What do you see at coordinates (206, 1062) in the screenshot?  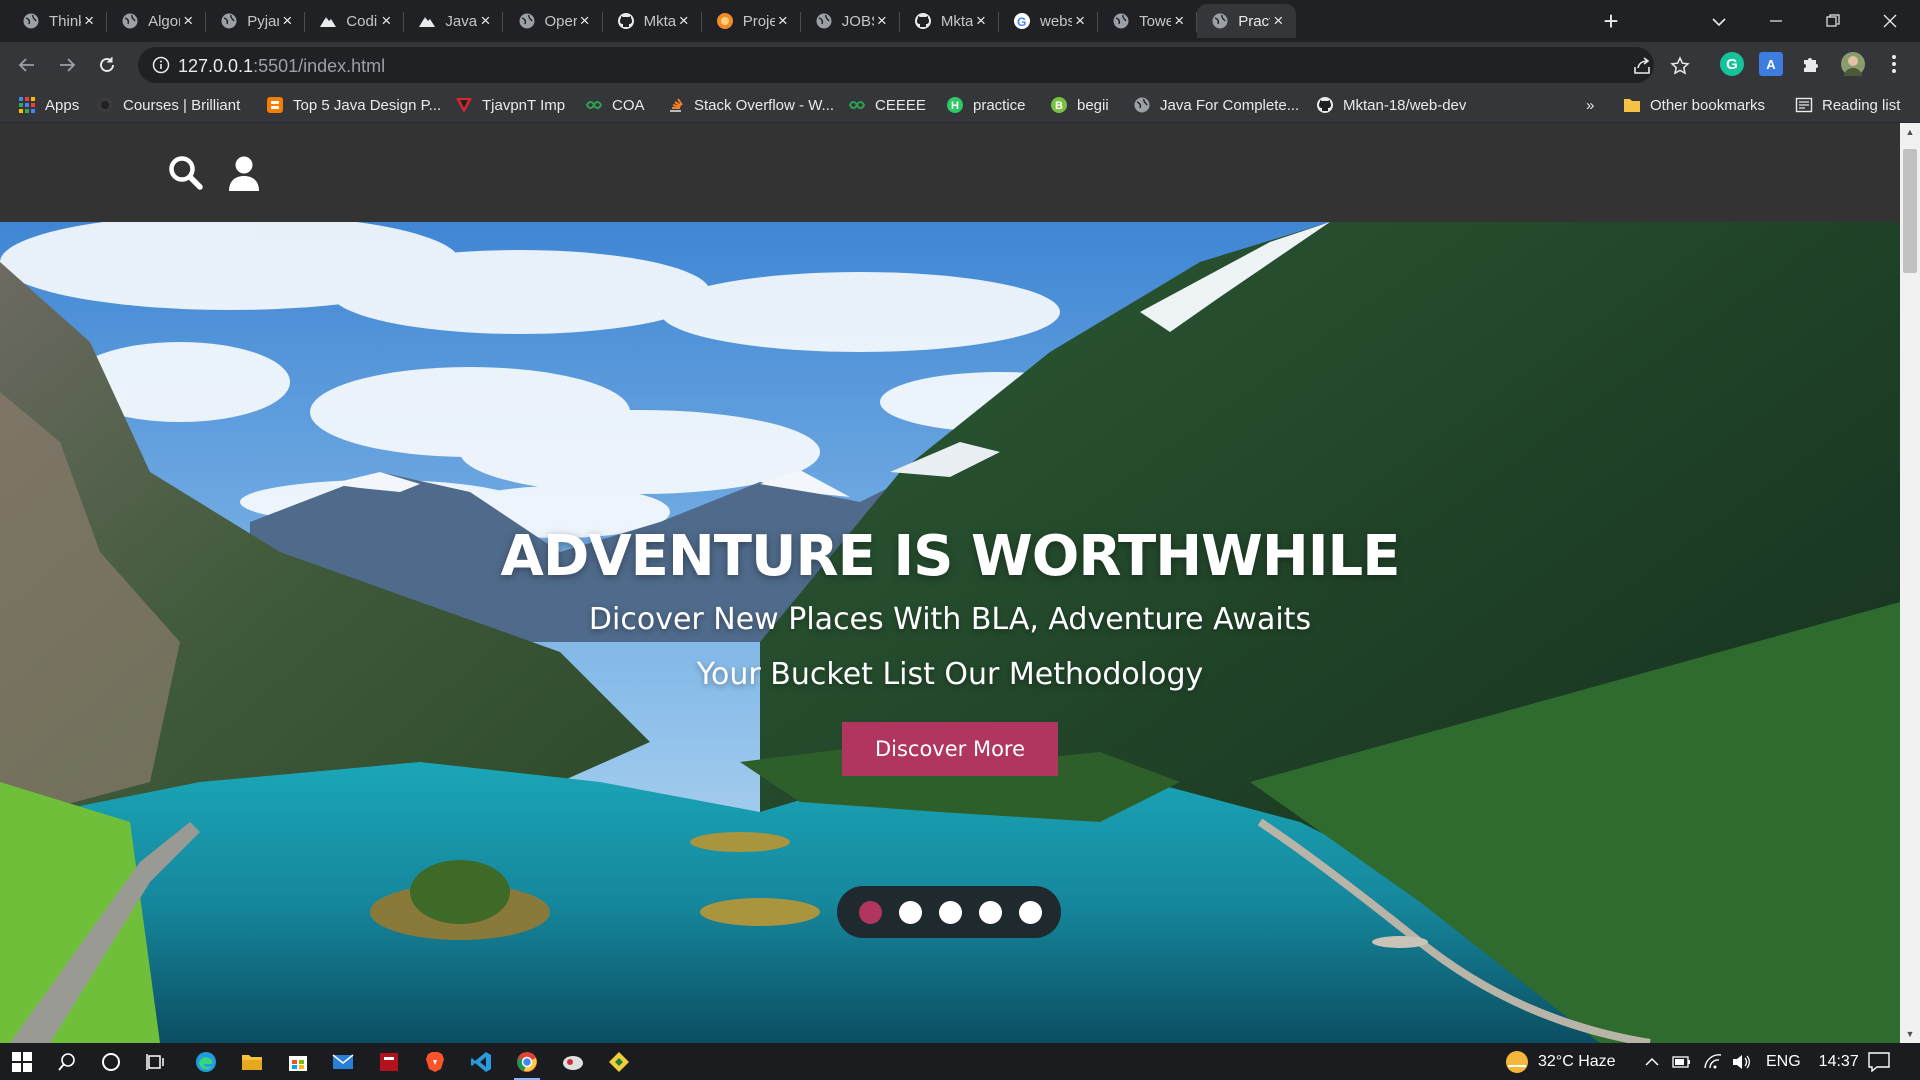 I see `taskbar-edge` at bounding box center [206, 1062].